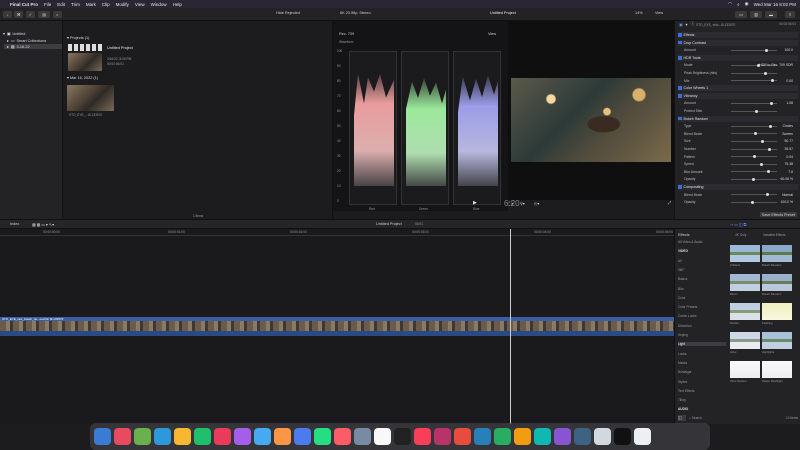  Describe the element at coordinates (602, 436) in the screenshot. I see `downloads-icon` at that location.